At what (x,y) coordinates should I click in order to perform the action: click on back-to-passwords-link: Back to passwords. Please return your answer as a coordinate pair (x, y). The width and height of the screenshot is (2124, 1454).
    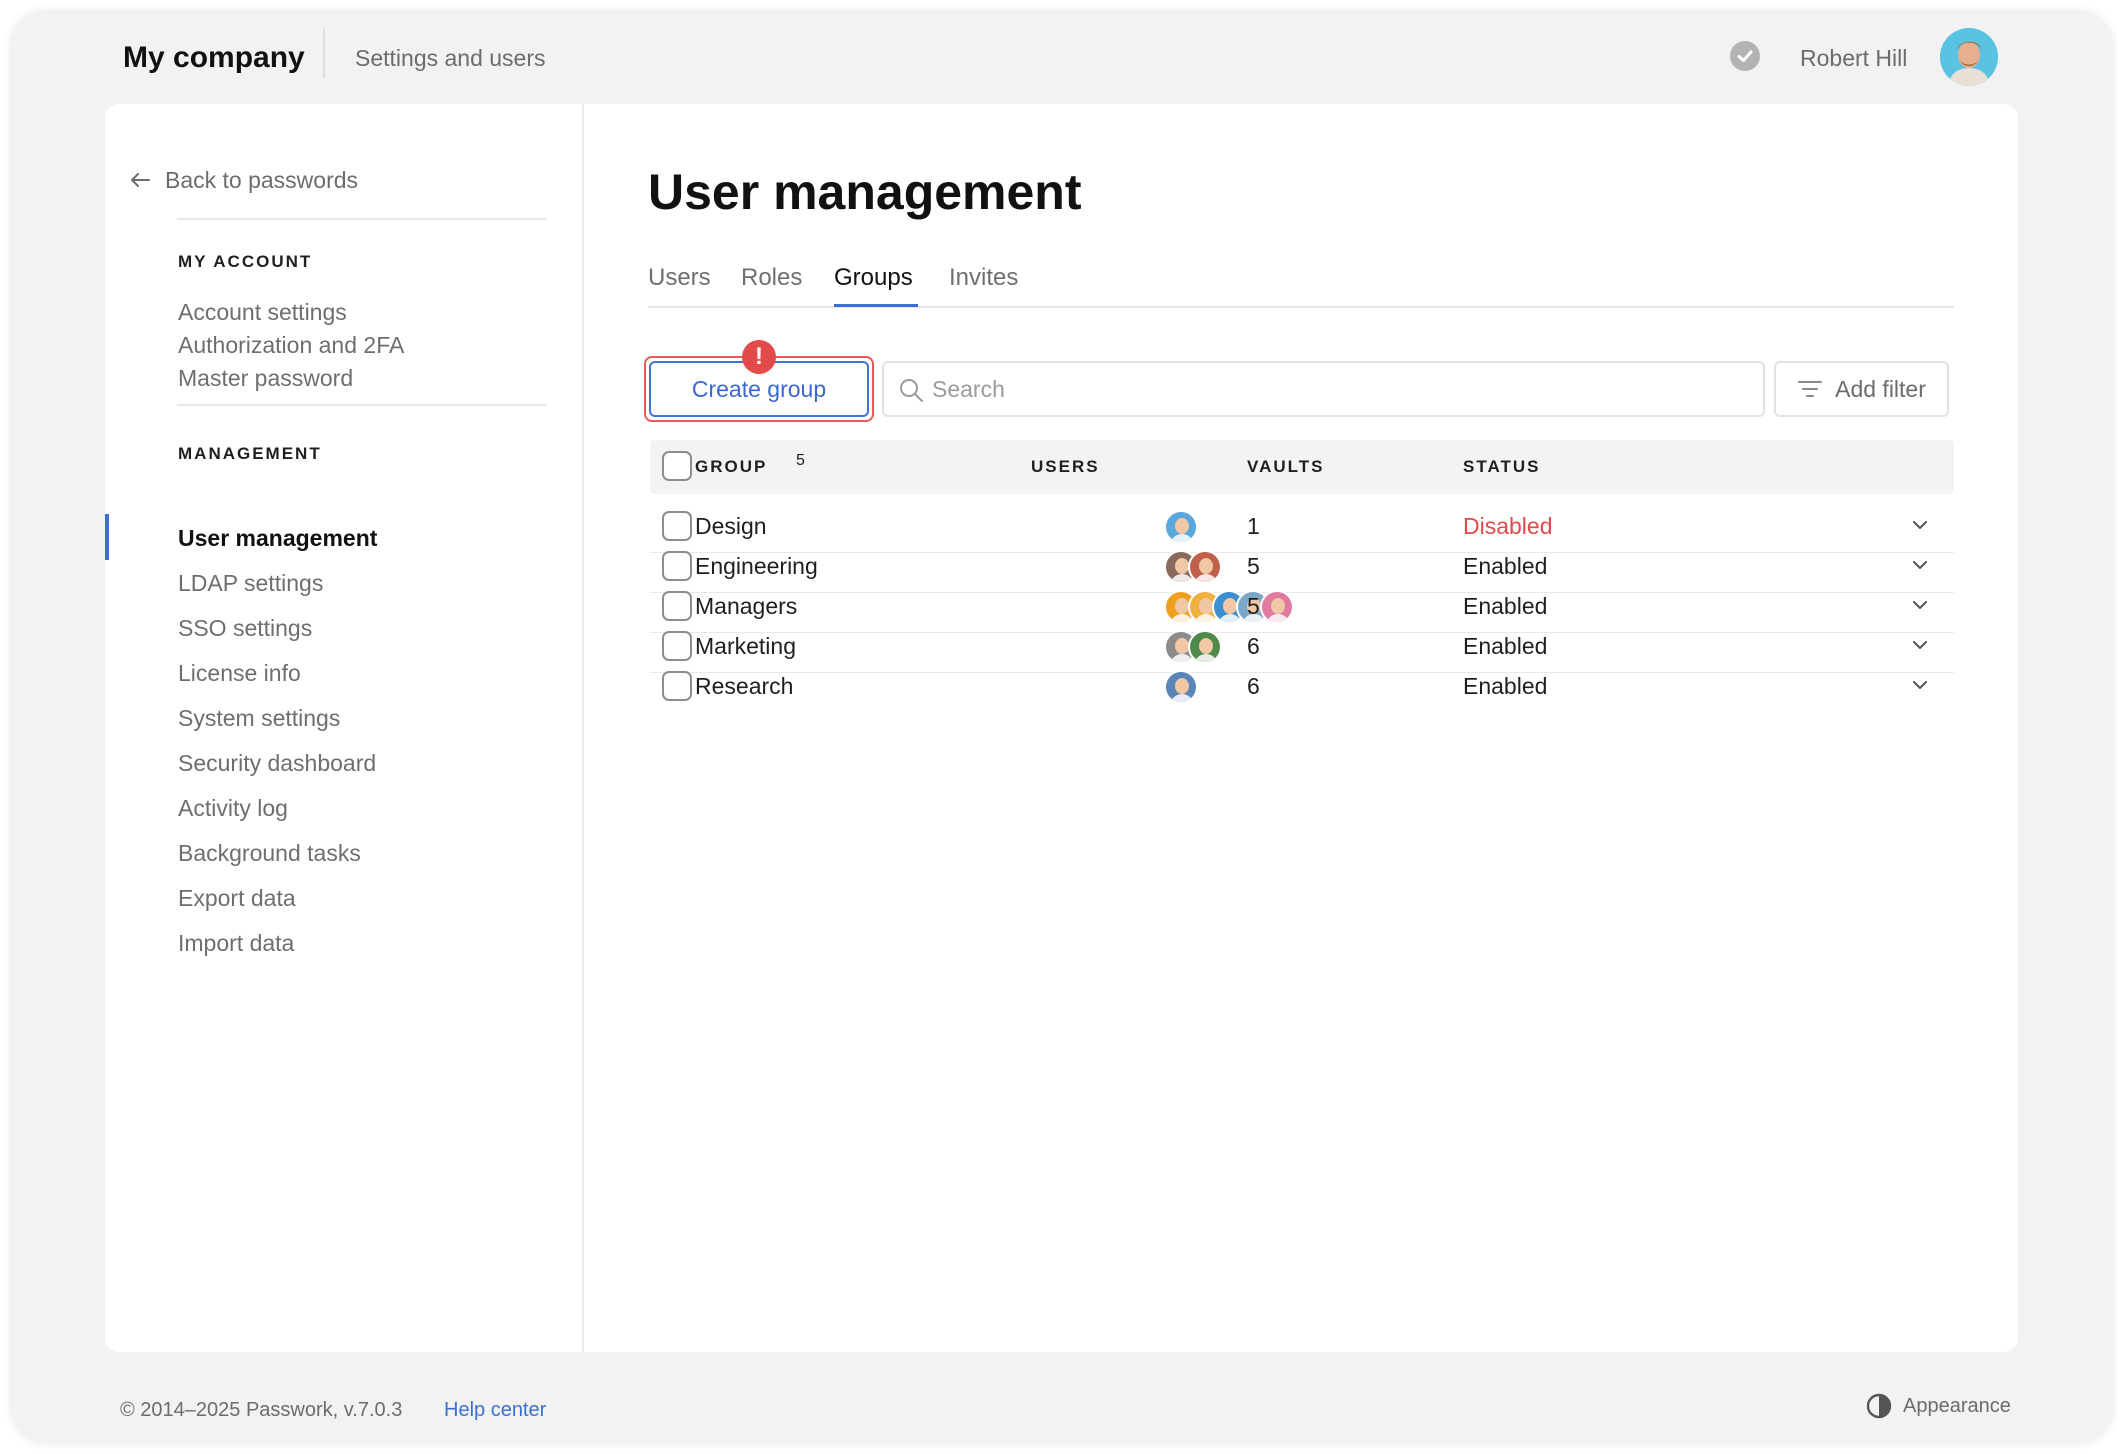
    Looking at the image, I should click on (243, 180).